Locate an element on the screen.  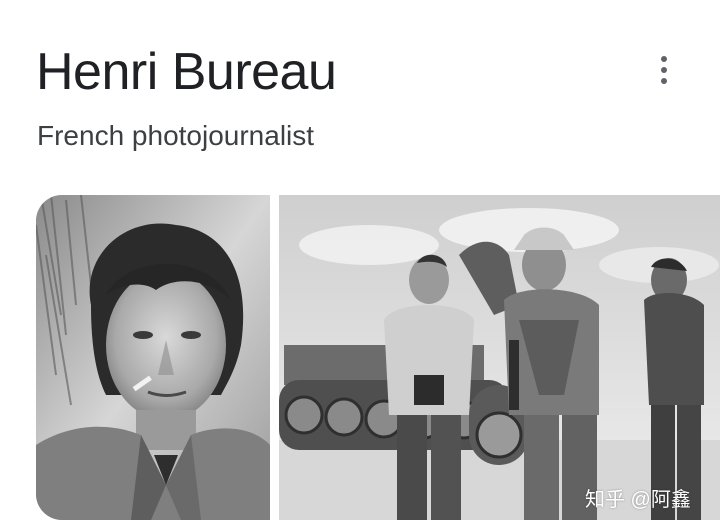
more-options-button is located at coordinates (664, 70).